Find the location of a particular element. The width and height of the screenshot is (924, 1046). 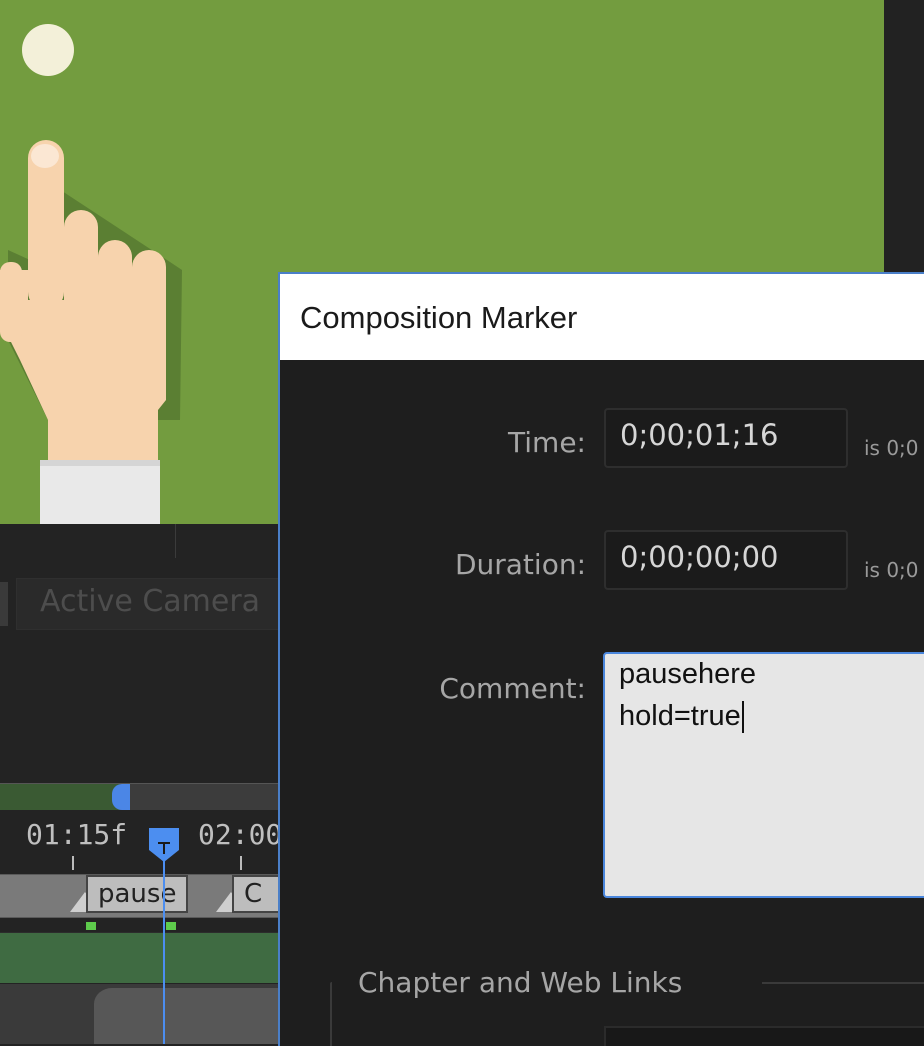

time-field: 0;00;01;16 is located at coordinates (726, 438).